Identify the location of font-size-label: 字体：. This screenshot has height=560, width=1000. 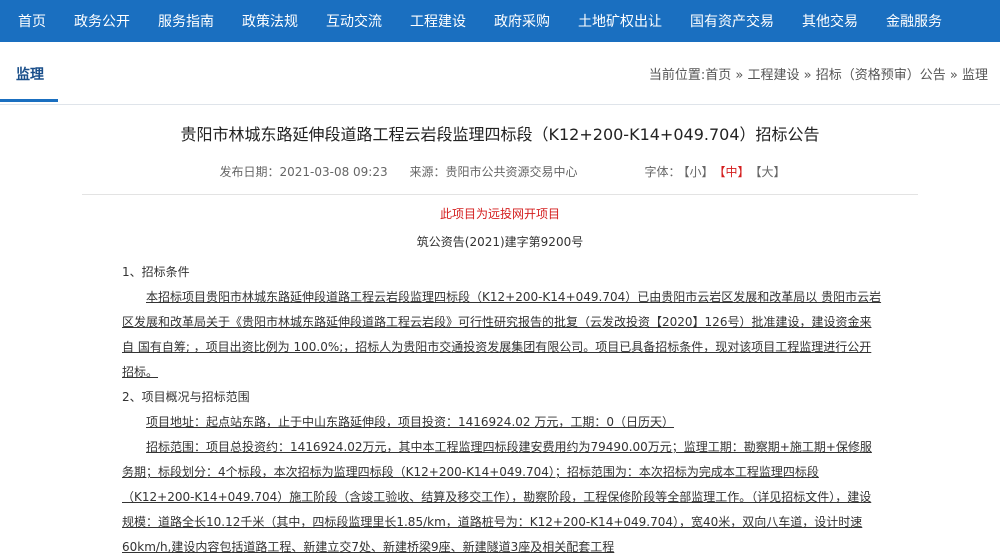
(662, 172).